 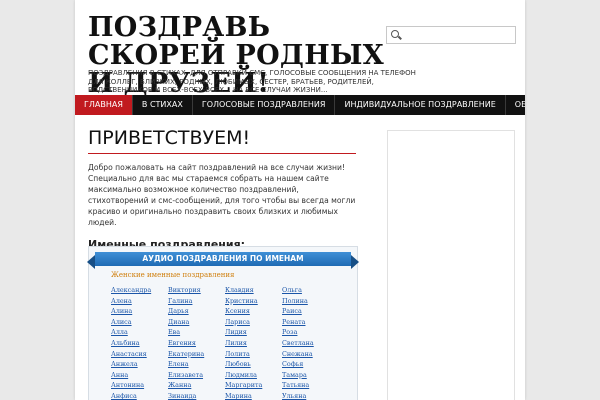 I want to click on name-link: Людмила, so click(x=253, y=375).